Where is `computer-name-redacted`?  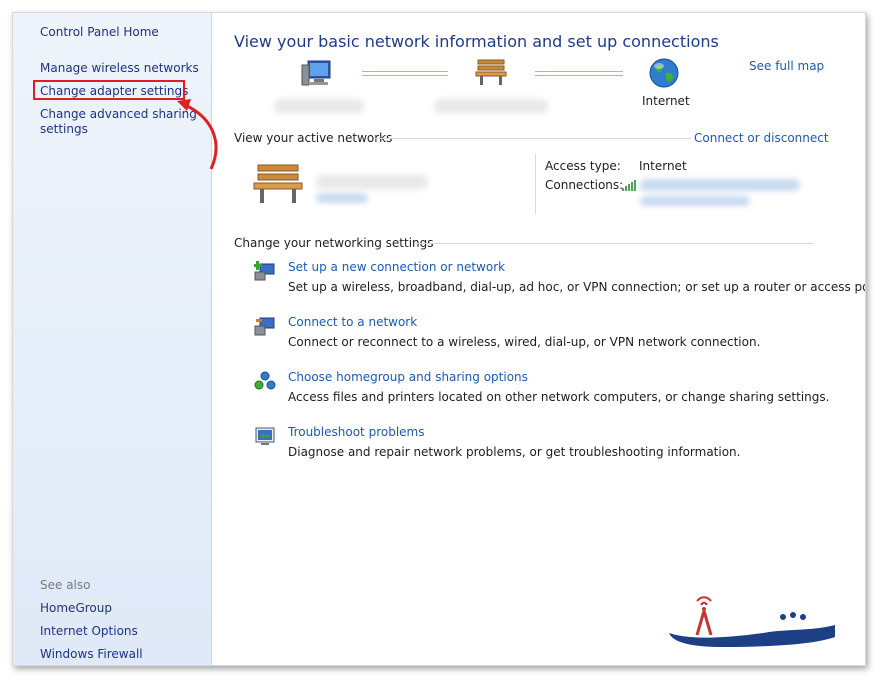
computer-name-redacted is located at coordinates (319, 106).